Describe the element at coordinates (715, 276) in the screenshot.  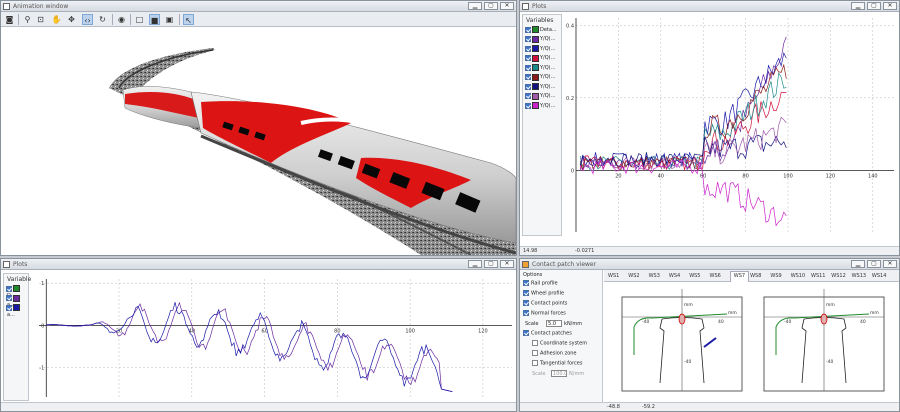
I see `tab-ws6: WS6` at that location.